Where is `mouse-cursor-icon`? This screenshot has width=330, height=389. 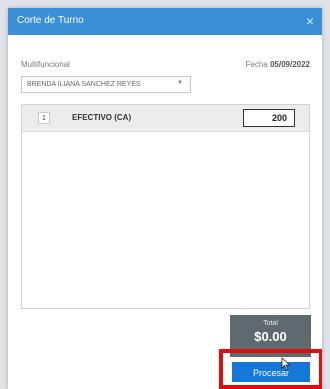 mouse-cursor-icon is located at coordinates (286, 364).